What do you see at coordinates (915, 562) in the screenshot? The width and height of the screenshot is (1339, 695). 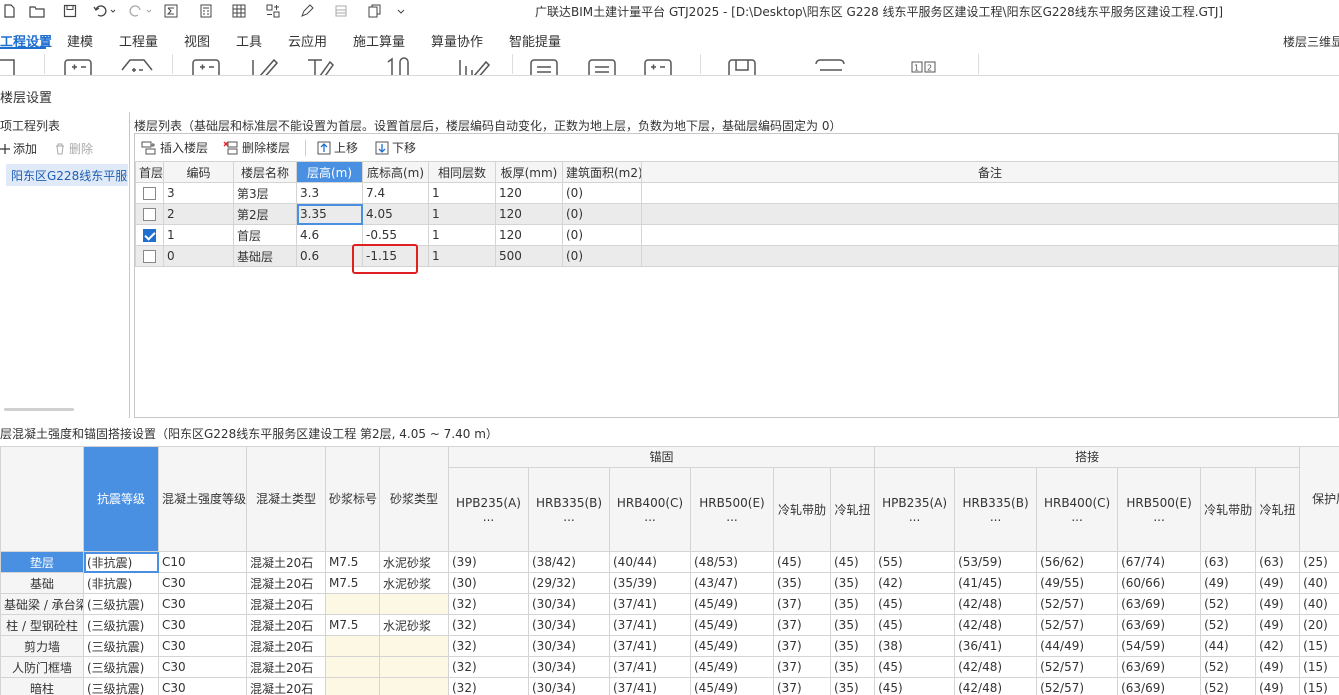 I see `cell-lap-value: (55)` at bounding box center [915, 562].